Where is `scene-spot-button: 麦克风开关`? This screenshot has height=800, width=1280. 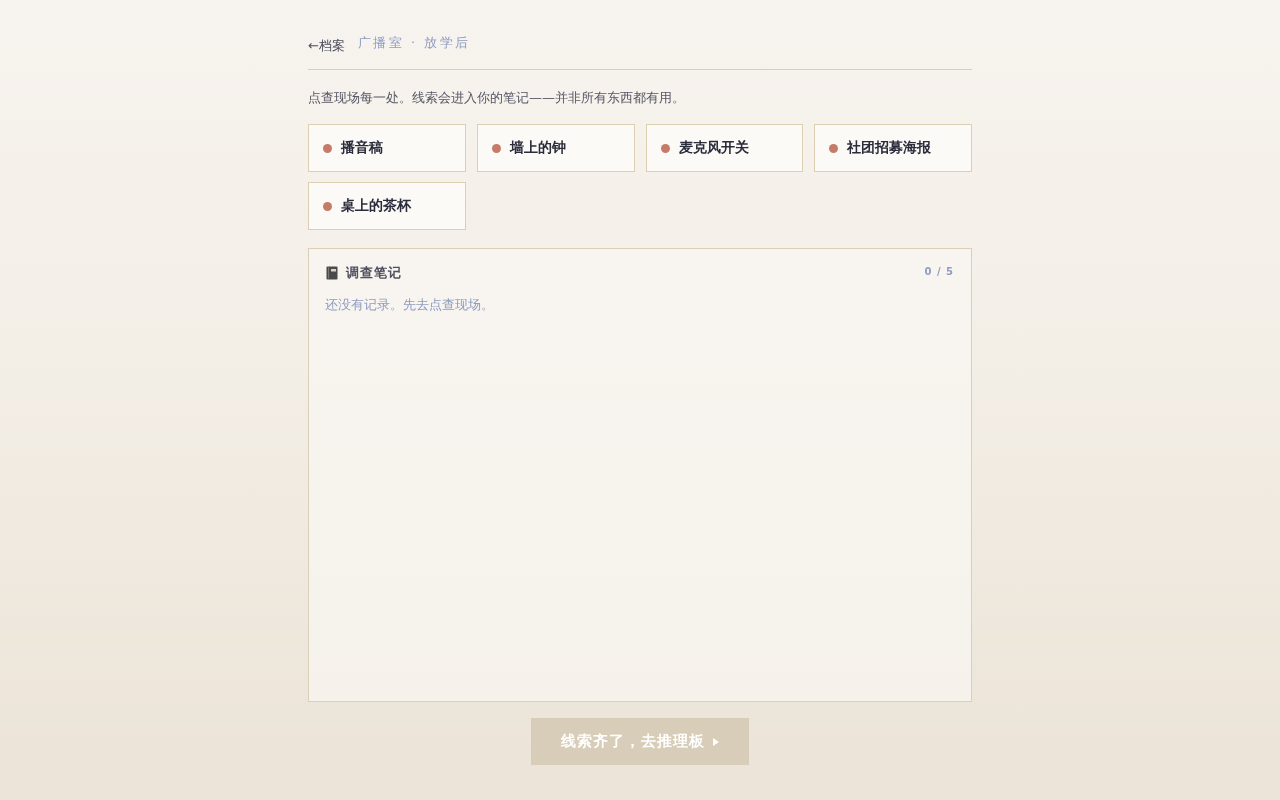 scene-spot-button: 麦克风开关 is located at coordinates (724, 148).